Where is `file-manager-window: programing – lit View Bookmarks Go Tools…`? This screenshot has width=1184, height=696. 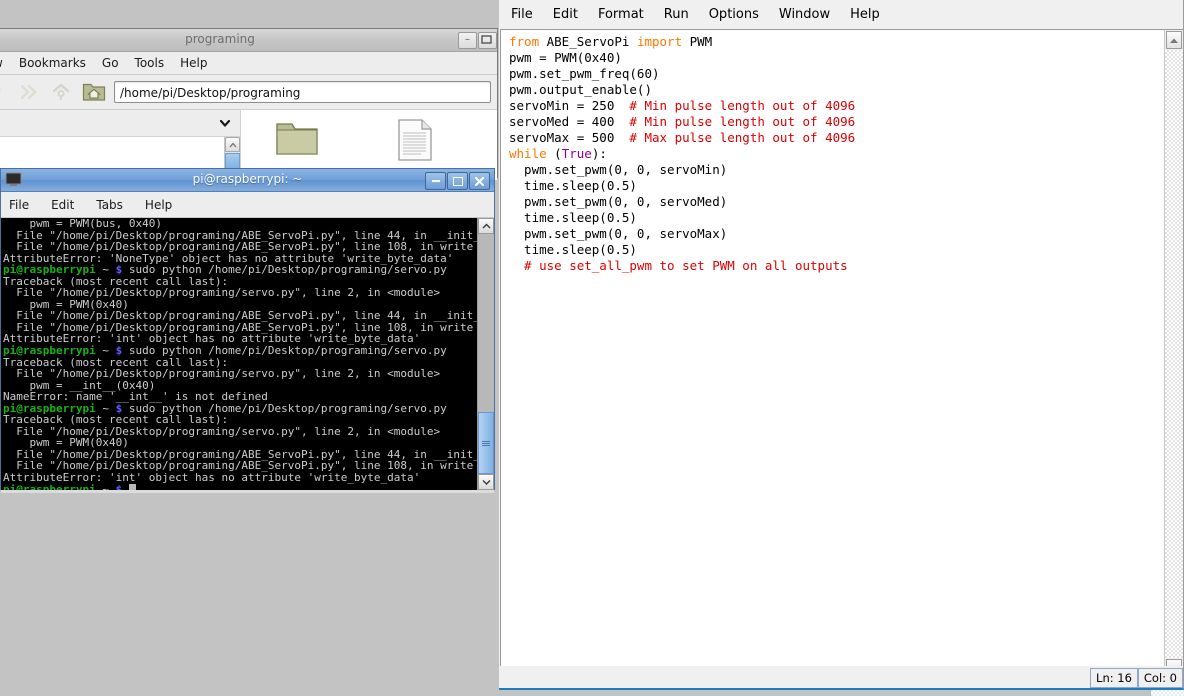
file-manager-window: programing – lit View Bookmarks Go Tools… is located at coordinates (249, 104).